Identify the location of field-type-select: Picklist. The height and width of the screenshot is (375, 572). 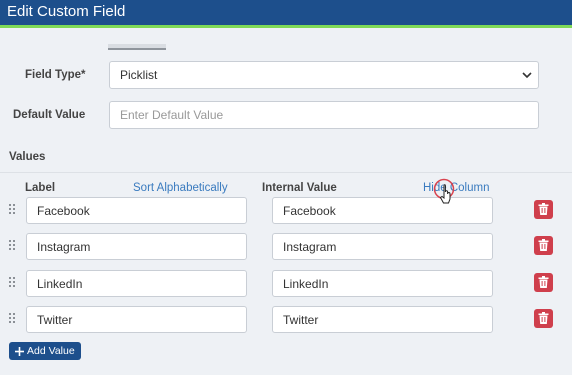
(324, 75).